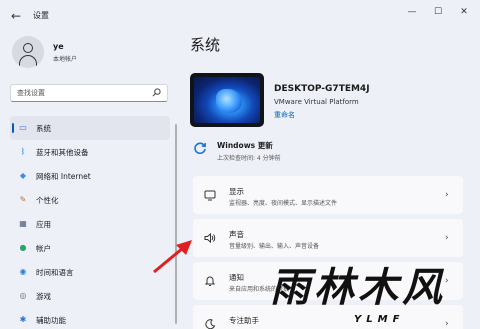 This screenshot has height=329, width=480. What do you see at coordinates (176, 224) in the screenshot?
I see `sidebar-scrollbar` at bounding box center [176, 224].